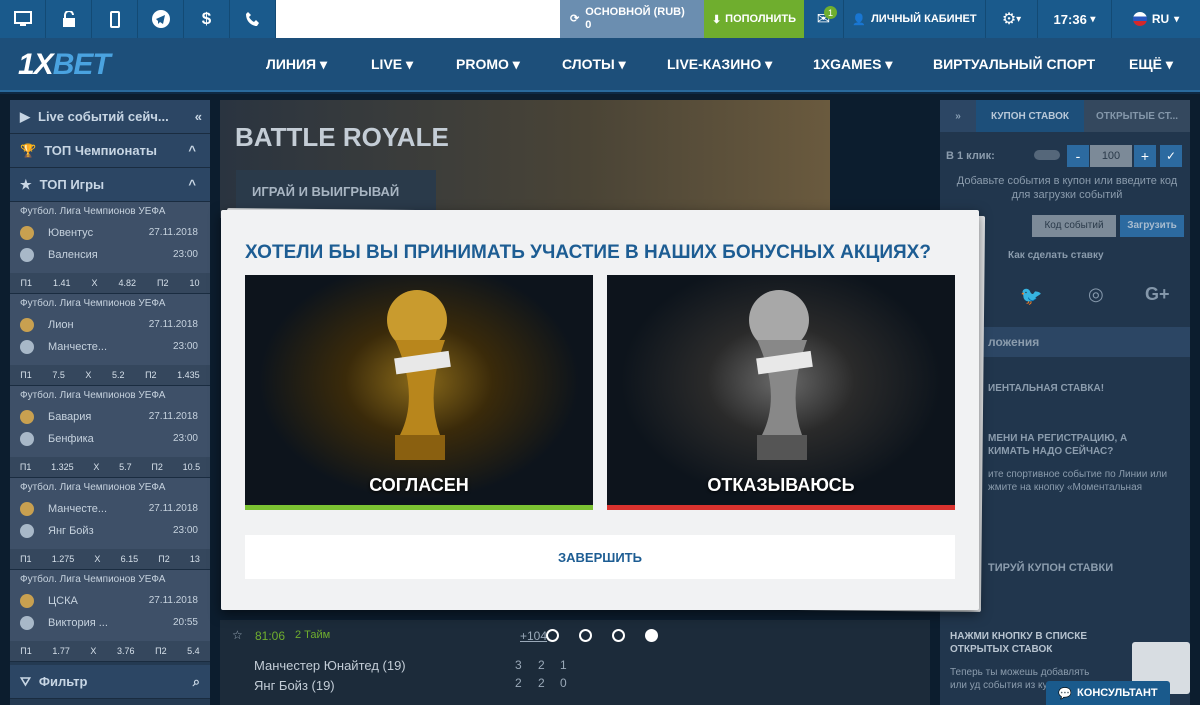 This screenshot has width=1200, height=705. What do you see at coordinates (600, 557) in the screenshot?
I see `finish-button: ЗАВЕРШИТЬ` at bounding box center [600, 557].